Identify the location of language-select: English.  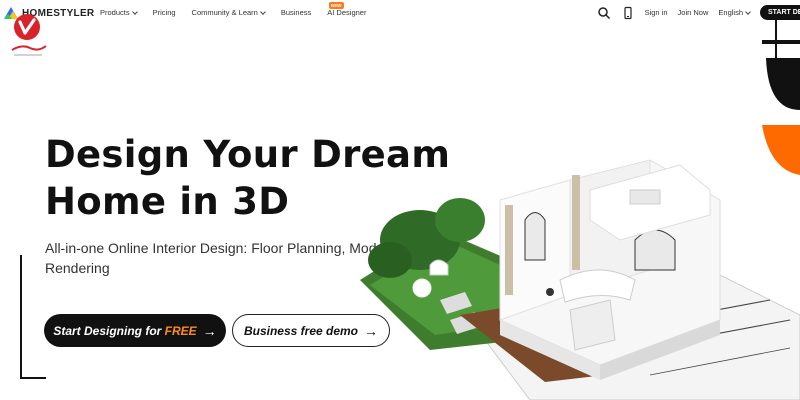
(734, 12).